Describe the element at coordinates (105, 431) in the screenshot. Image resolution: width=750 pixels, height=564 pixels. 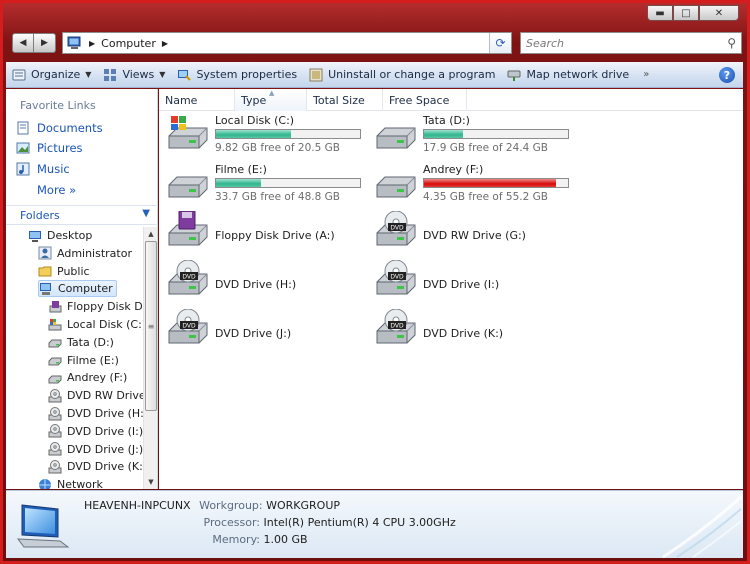
I see `tree-item-label: DVD Drive (I:)` at that location.